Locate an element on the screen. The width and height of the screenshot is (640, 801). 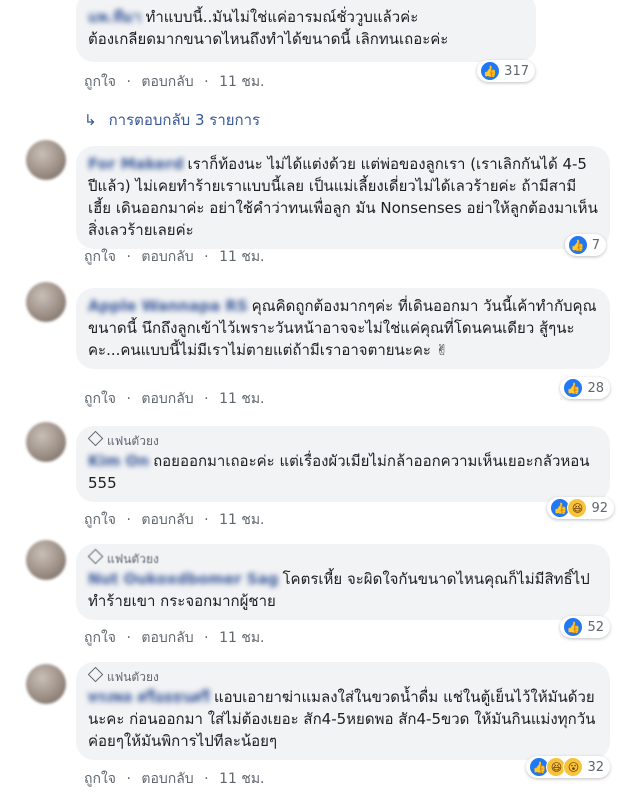
reaction-summary: 👍 28 is located at coordinates (585, 388).